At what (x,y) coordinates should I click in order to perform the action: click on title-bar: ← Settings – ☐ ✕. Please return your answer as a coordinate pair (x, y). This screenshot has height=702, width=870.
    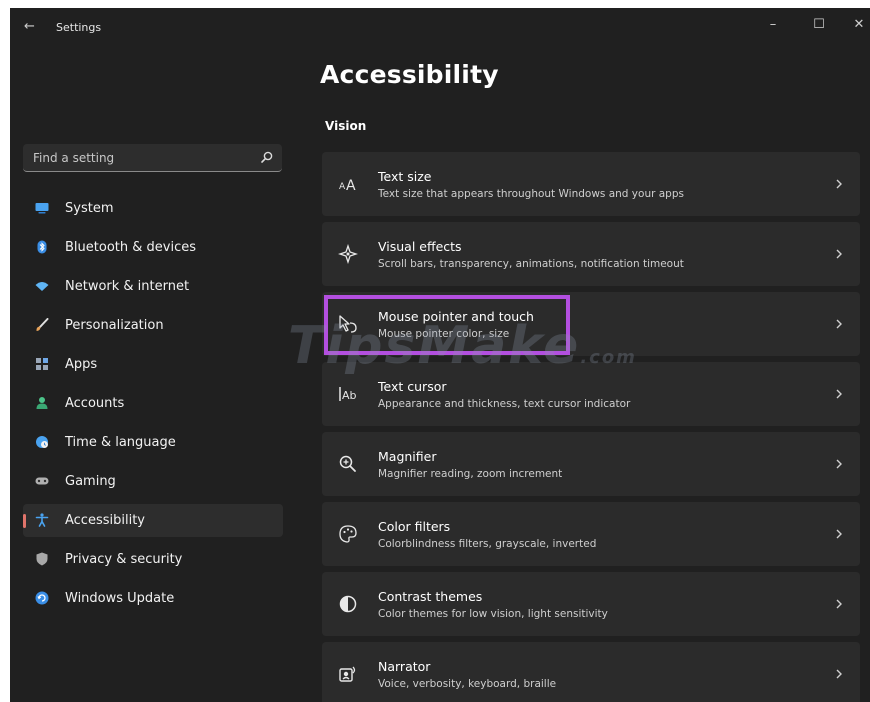
    Looking at the image, I should click on (440, 28).